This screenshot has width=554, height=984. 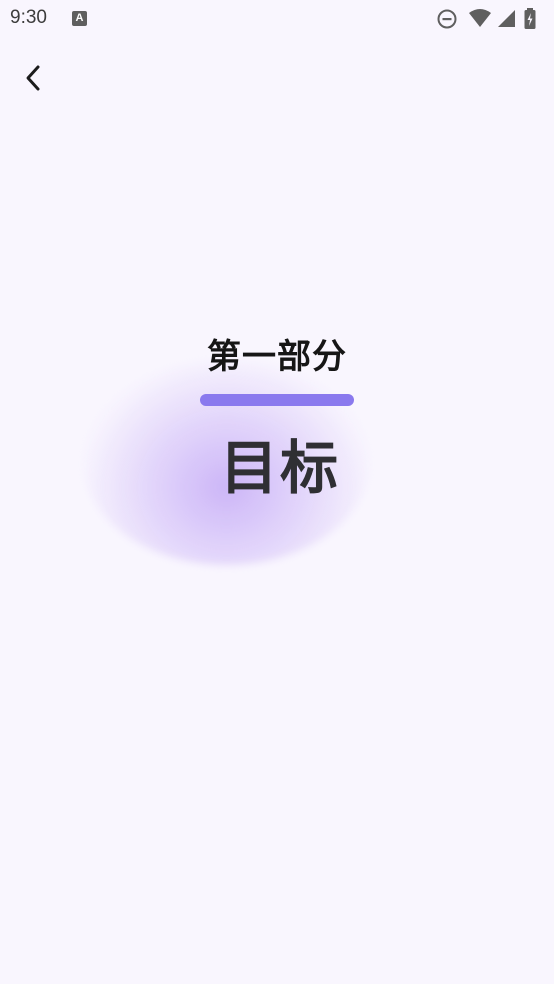 I want to click on chevron-left-icon, so click(x=33, y=78).